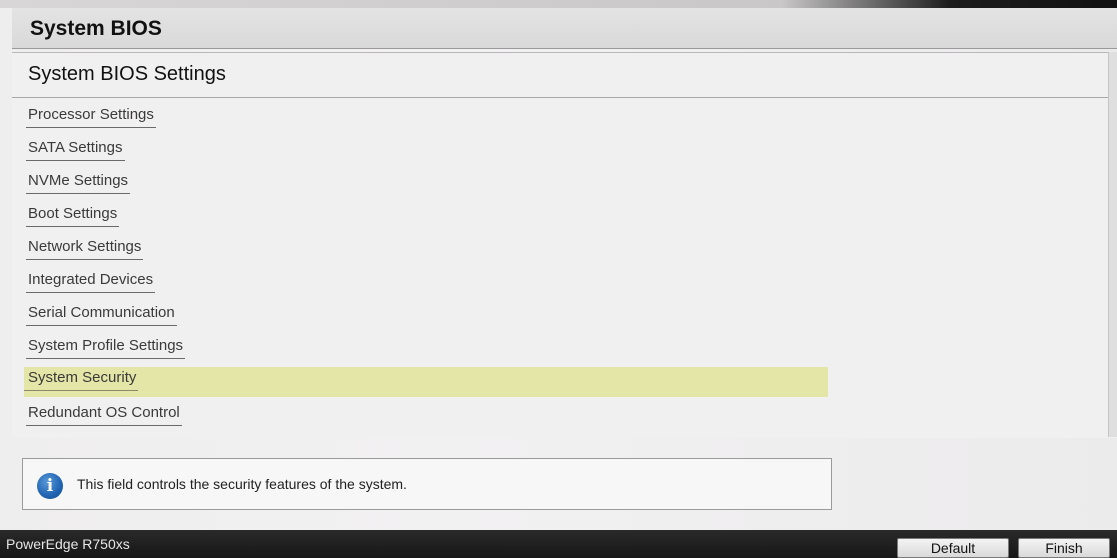 The width and height of the screenshot is (1117, 558). I want to click on title-bar: System BIOS, so click(564, 28).